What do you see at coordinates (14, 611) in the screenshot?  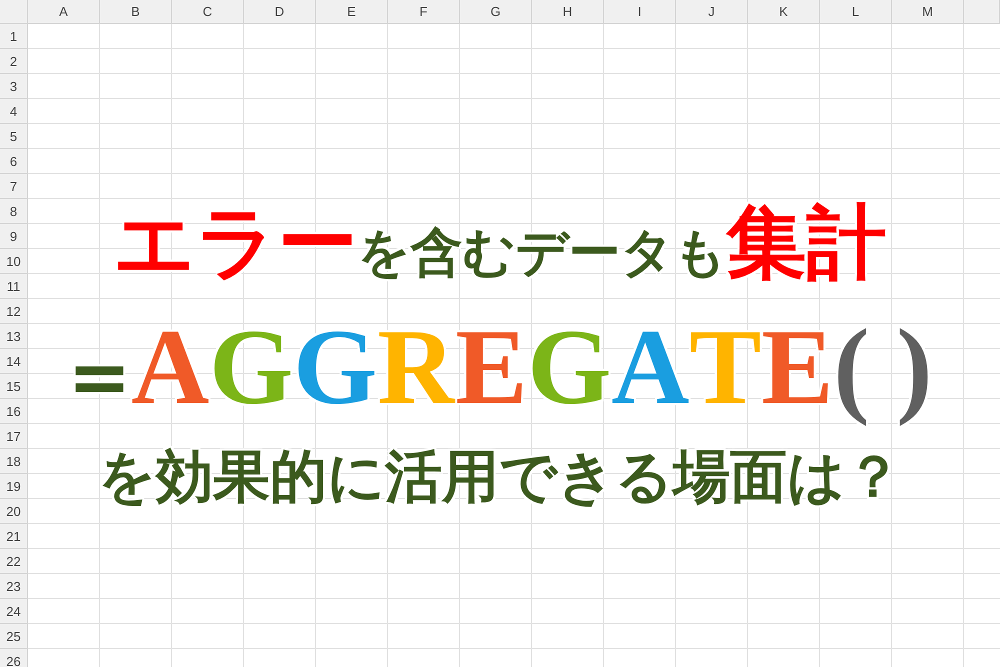 I see `row-header: 24` at bounding box center [14, 611].